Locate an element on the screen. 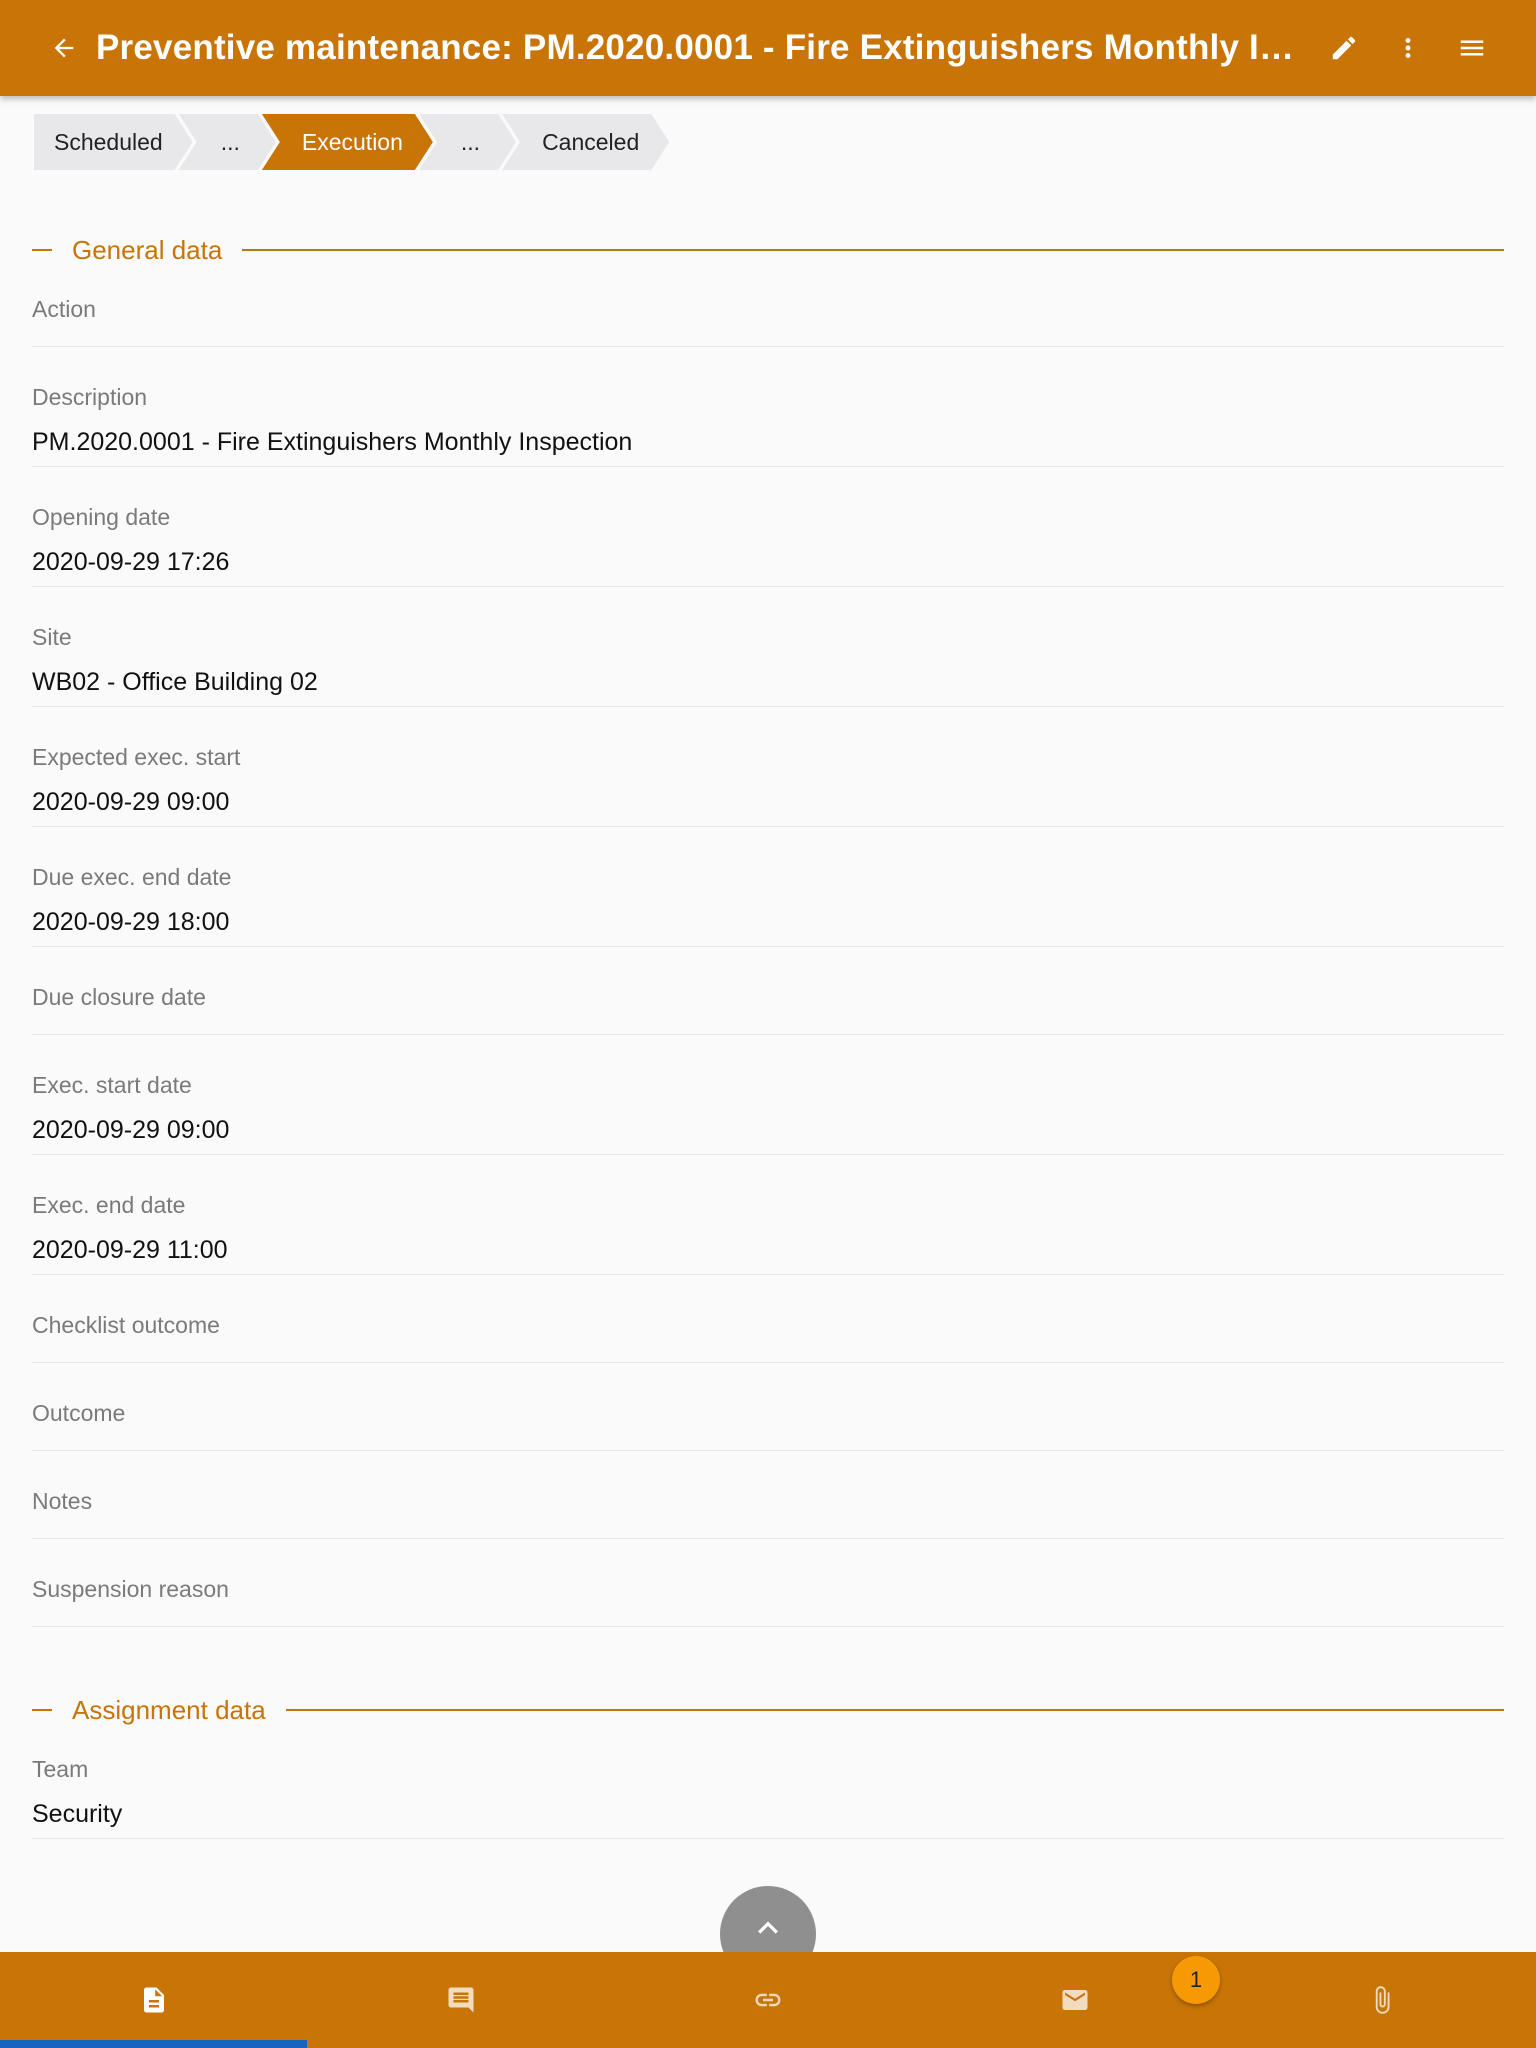 Image resolution: width=1536 pixels, height=2048 pixels. tab-attachments is located at coordinates (1382, 2000).